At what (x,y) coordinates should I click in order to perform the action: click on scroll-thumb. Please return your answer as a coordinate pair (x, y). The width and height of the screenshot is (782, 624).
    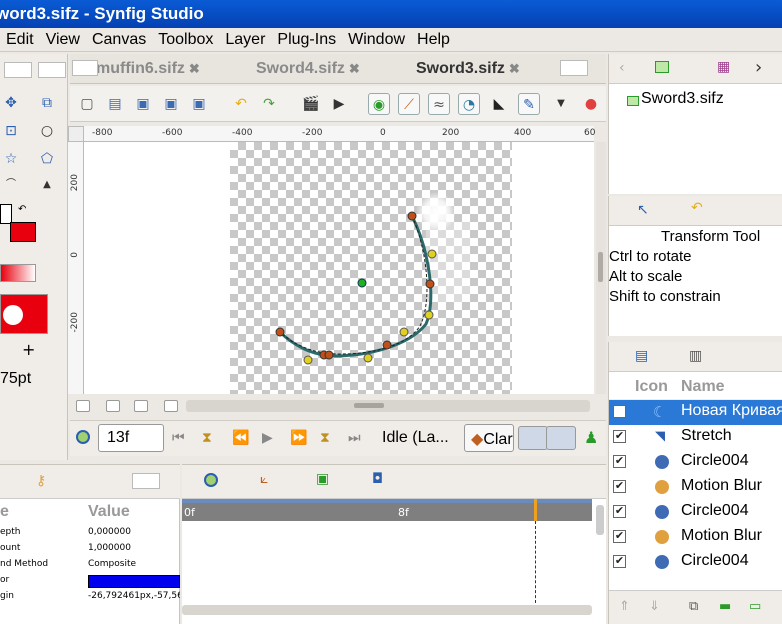
    Looking at the image, I should click on (369, 405).